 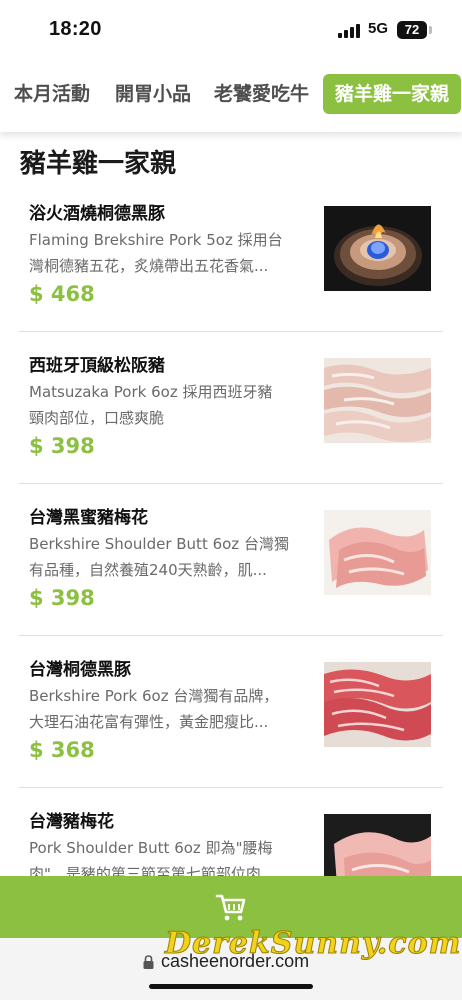 What do you see at coordinates (378, 28) in the screenshot?
I see `network-type: 5G` at bounding box center [378, 28].